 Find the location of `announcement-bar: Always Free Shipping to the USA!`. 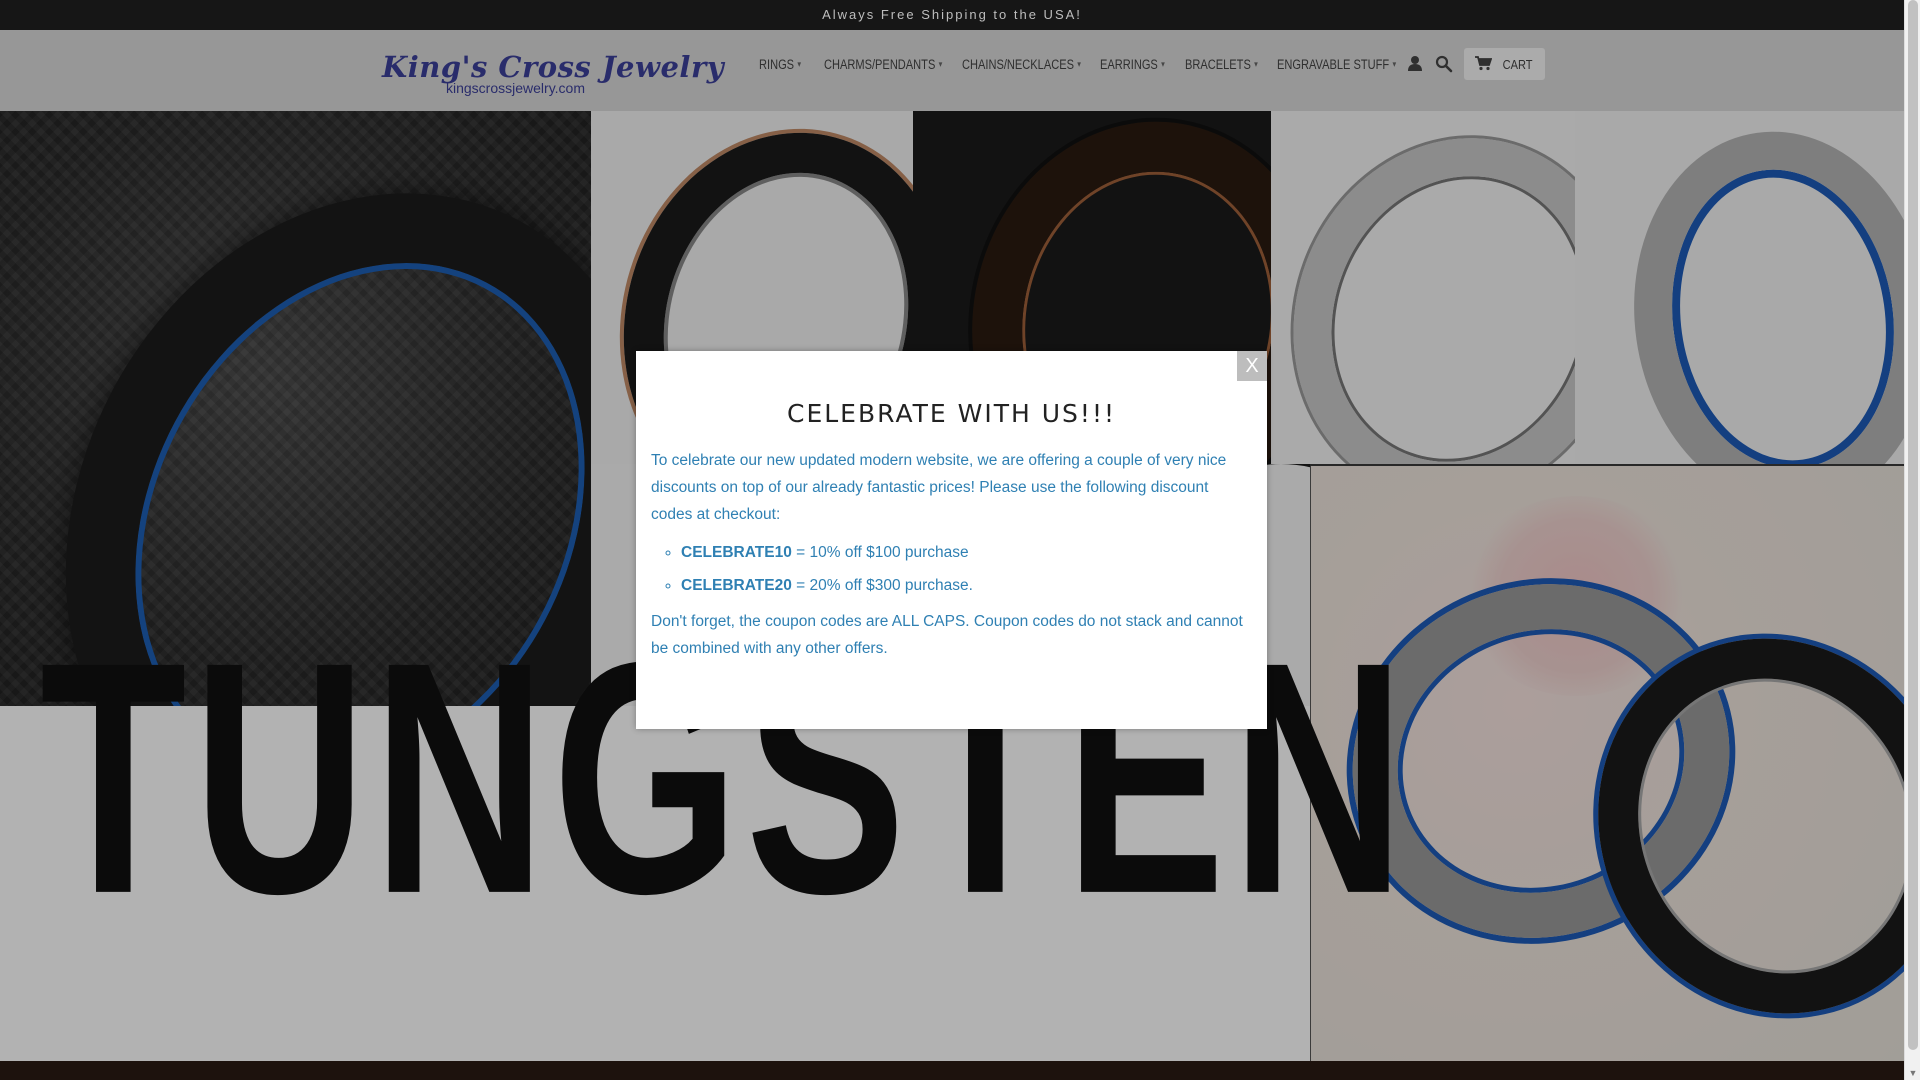

announcement-bar: Always Free Shipping to the USA! is located at coordinates (952, 15).